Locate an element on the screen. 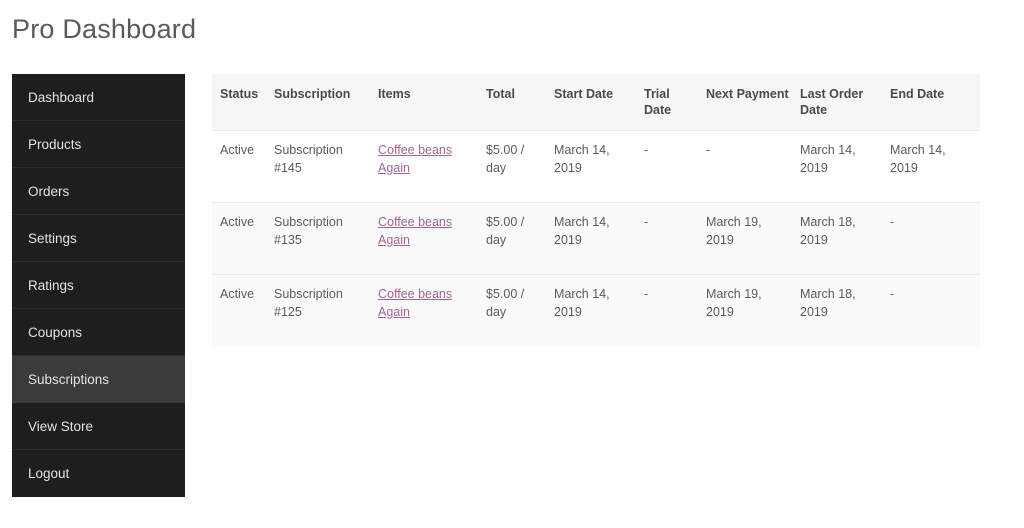 This screenshot has width=1024, height=528. sidebar-item-label: Products is located at coordinates (55, 144).